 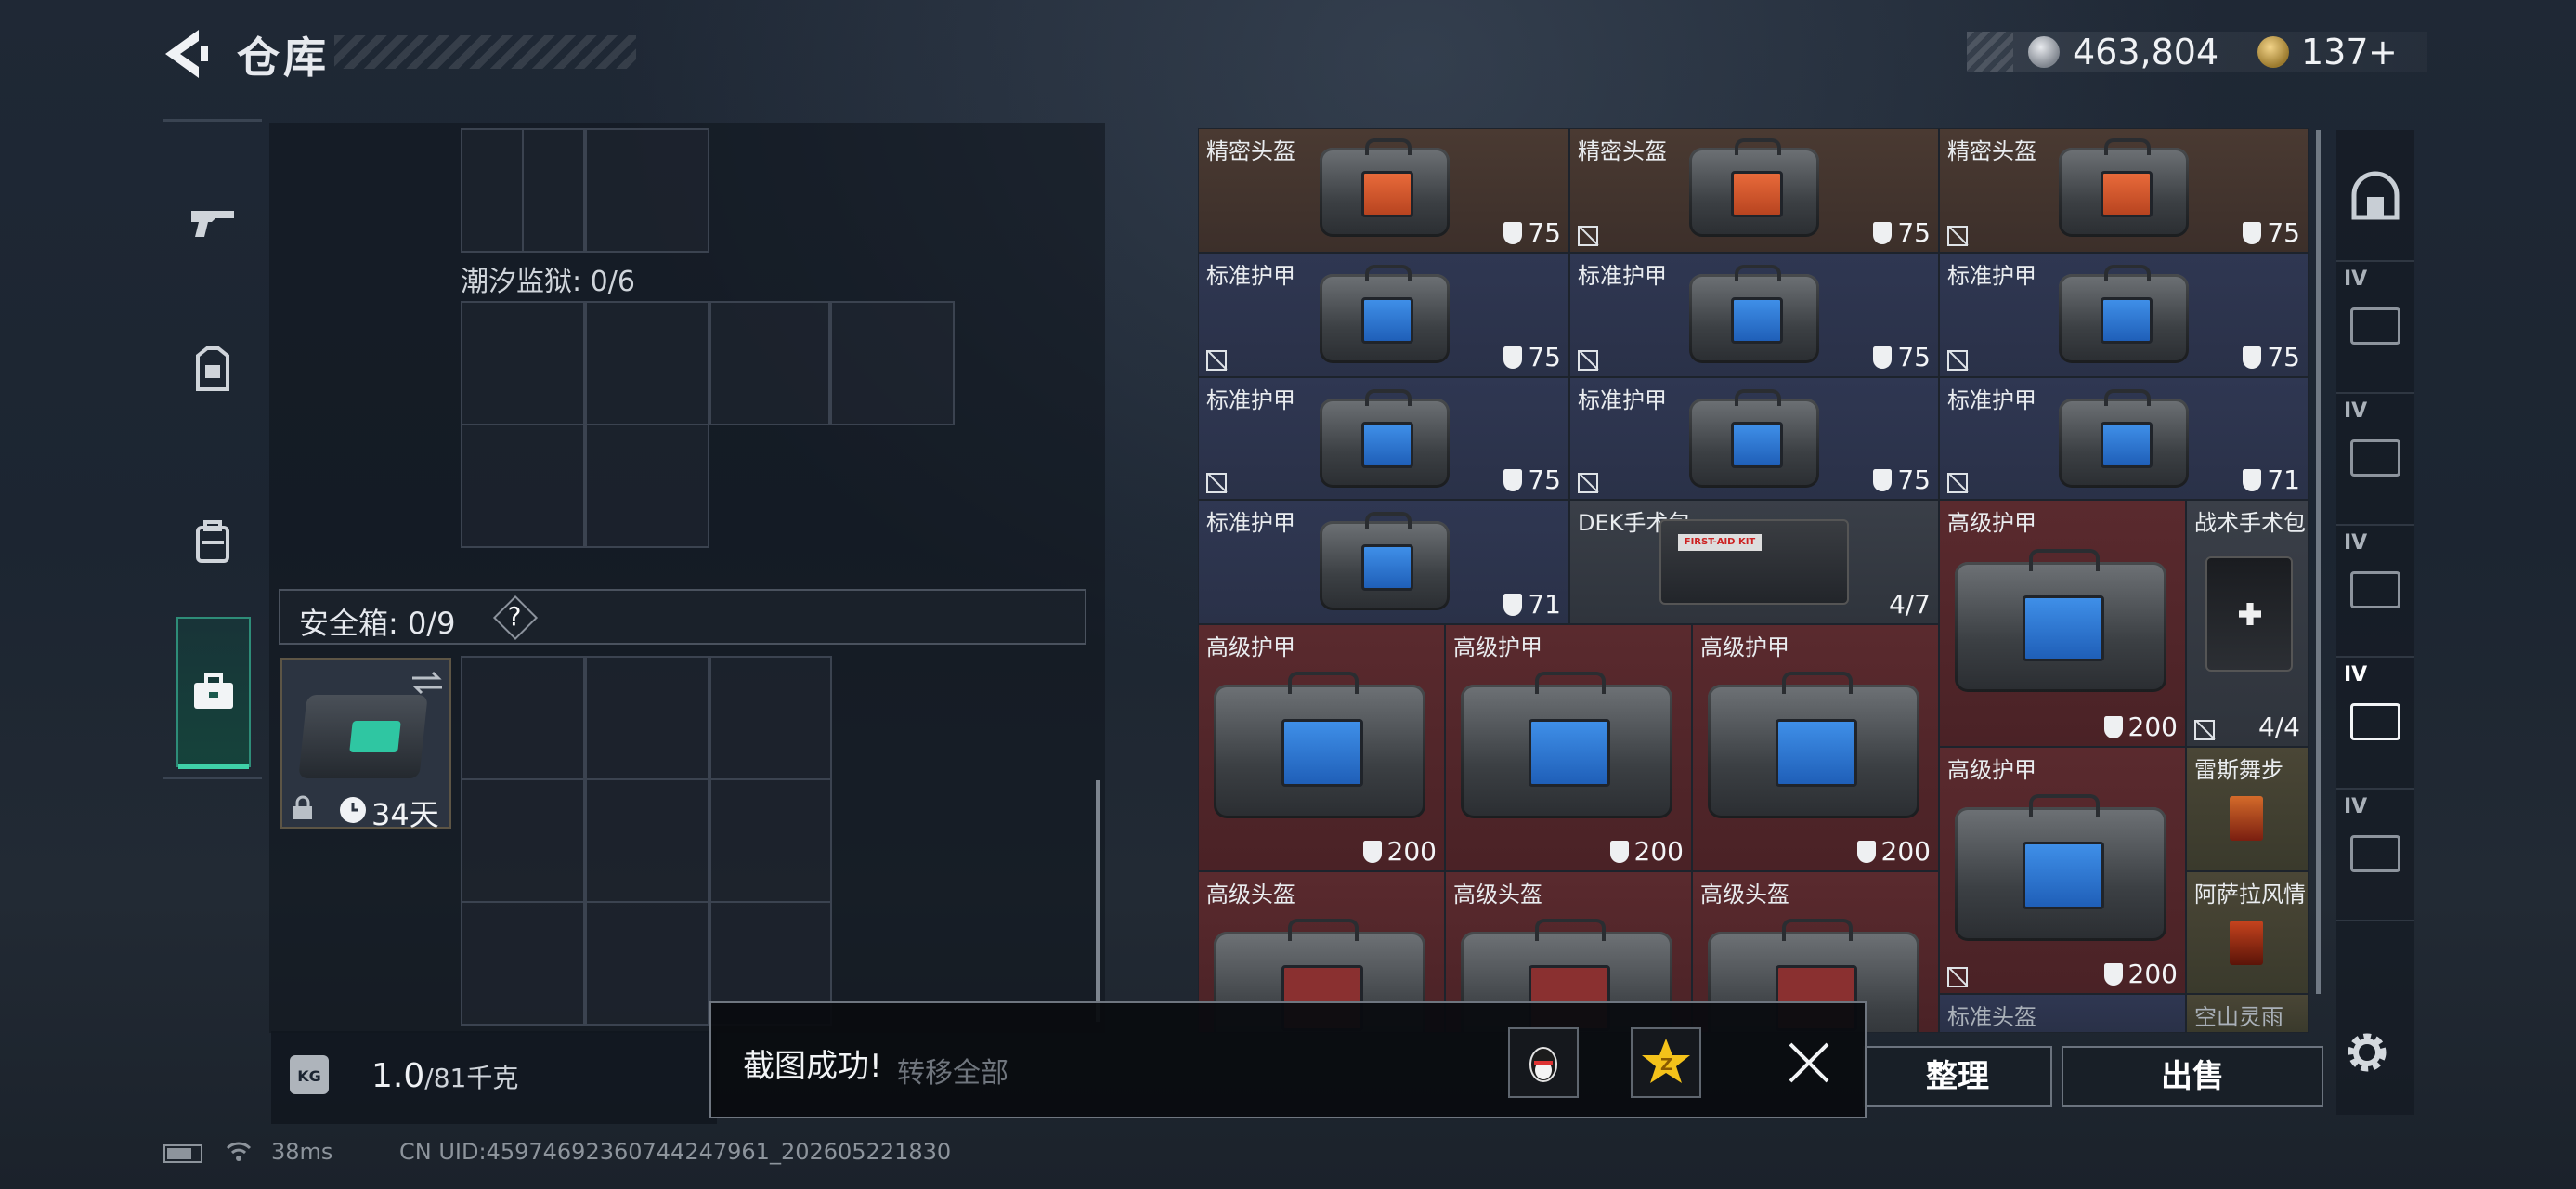 I want to click on sidebar-item-weapons, so click(x=213, y=222).